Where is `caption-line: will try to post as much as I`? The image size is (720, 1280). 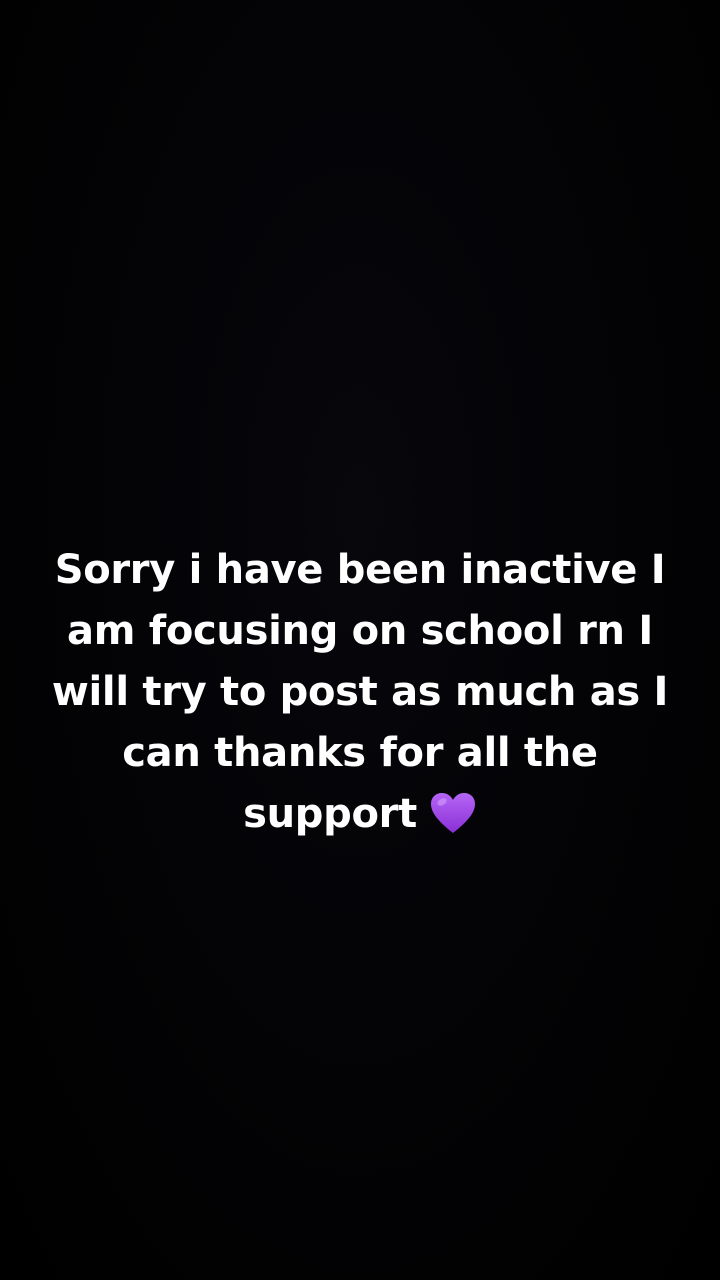
caption-line: will try to post as much as I is located at coordinates (360, 692).